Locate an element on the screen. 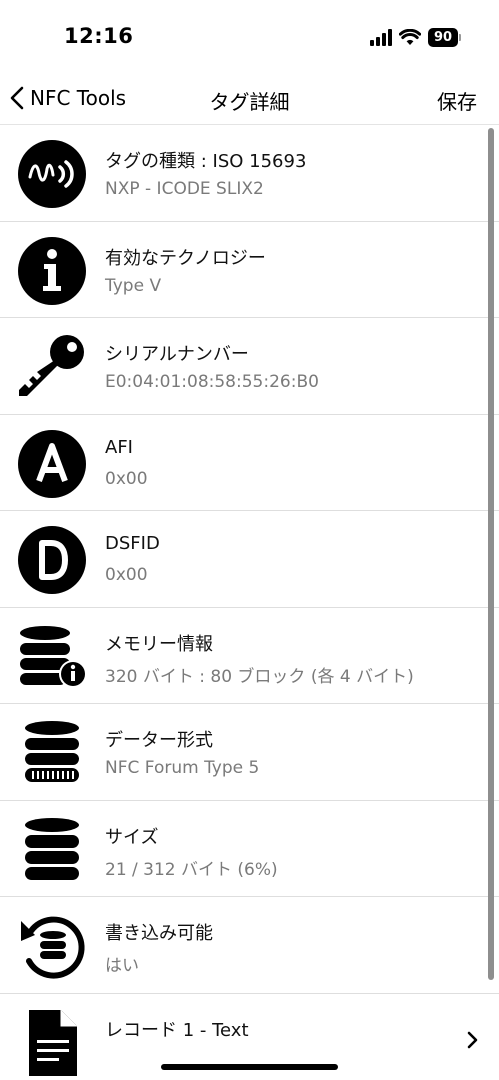  chevron-right-icon is located at coordinates (472, 1039).